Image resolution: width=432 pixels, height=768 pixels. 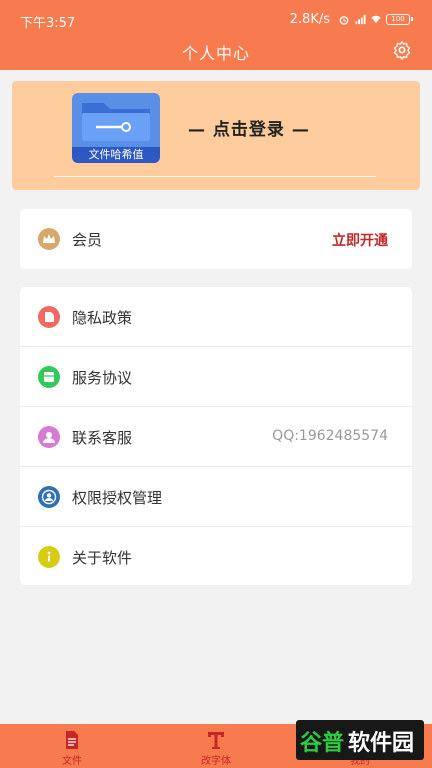 What do you see at coordinates (330, 436) in the screenshot?
I see `support-qq: QQ:1962485574` at bounding box center [330, 436].